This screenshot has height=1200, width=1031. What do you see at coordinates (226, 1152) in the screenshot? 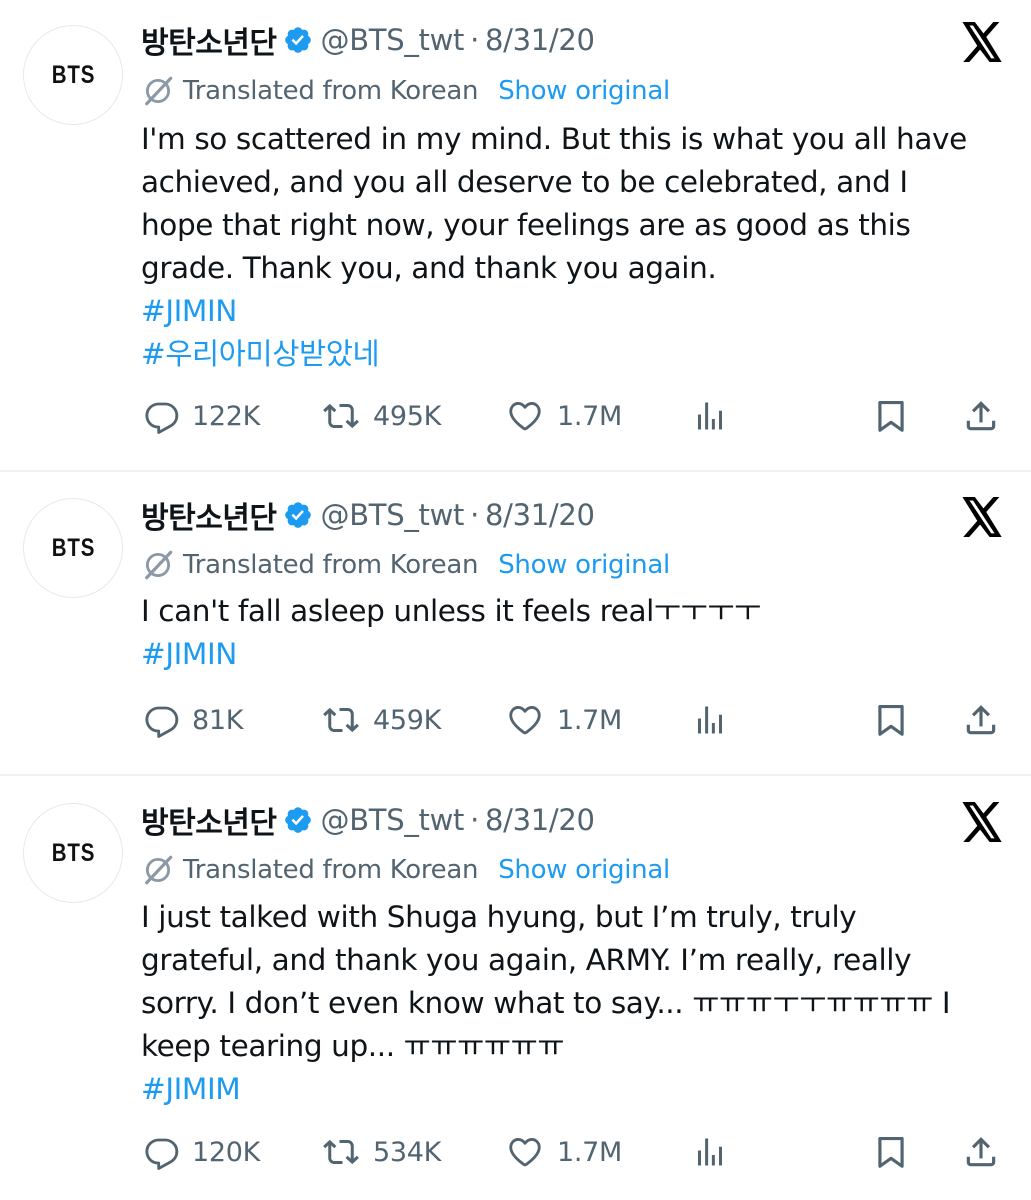
I see `reply-count: 120K` at bounding box center [226, 1152].